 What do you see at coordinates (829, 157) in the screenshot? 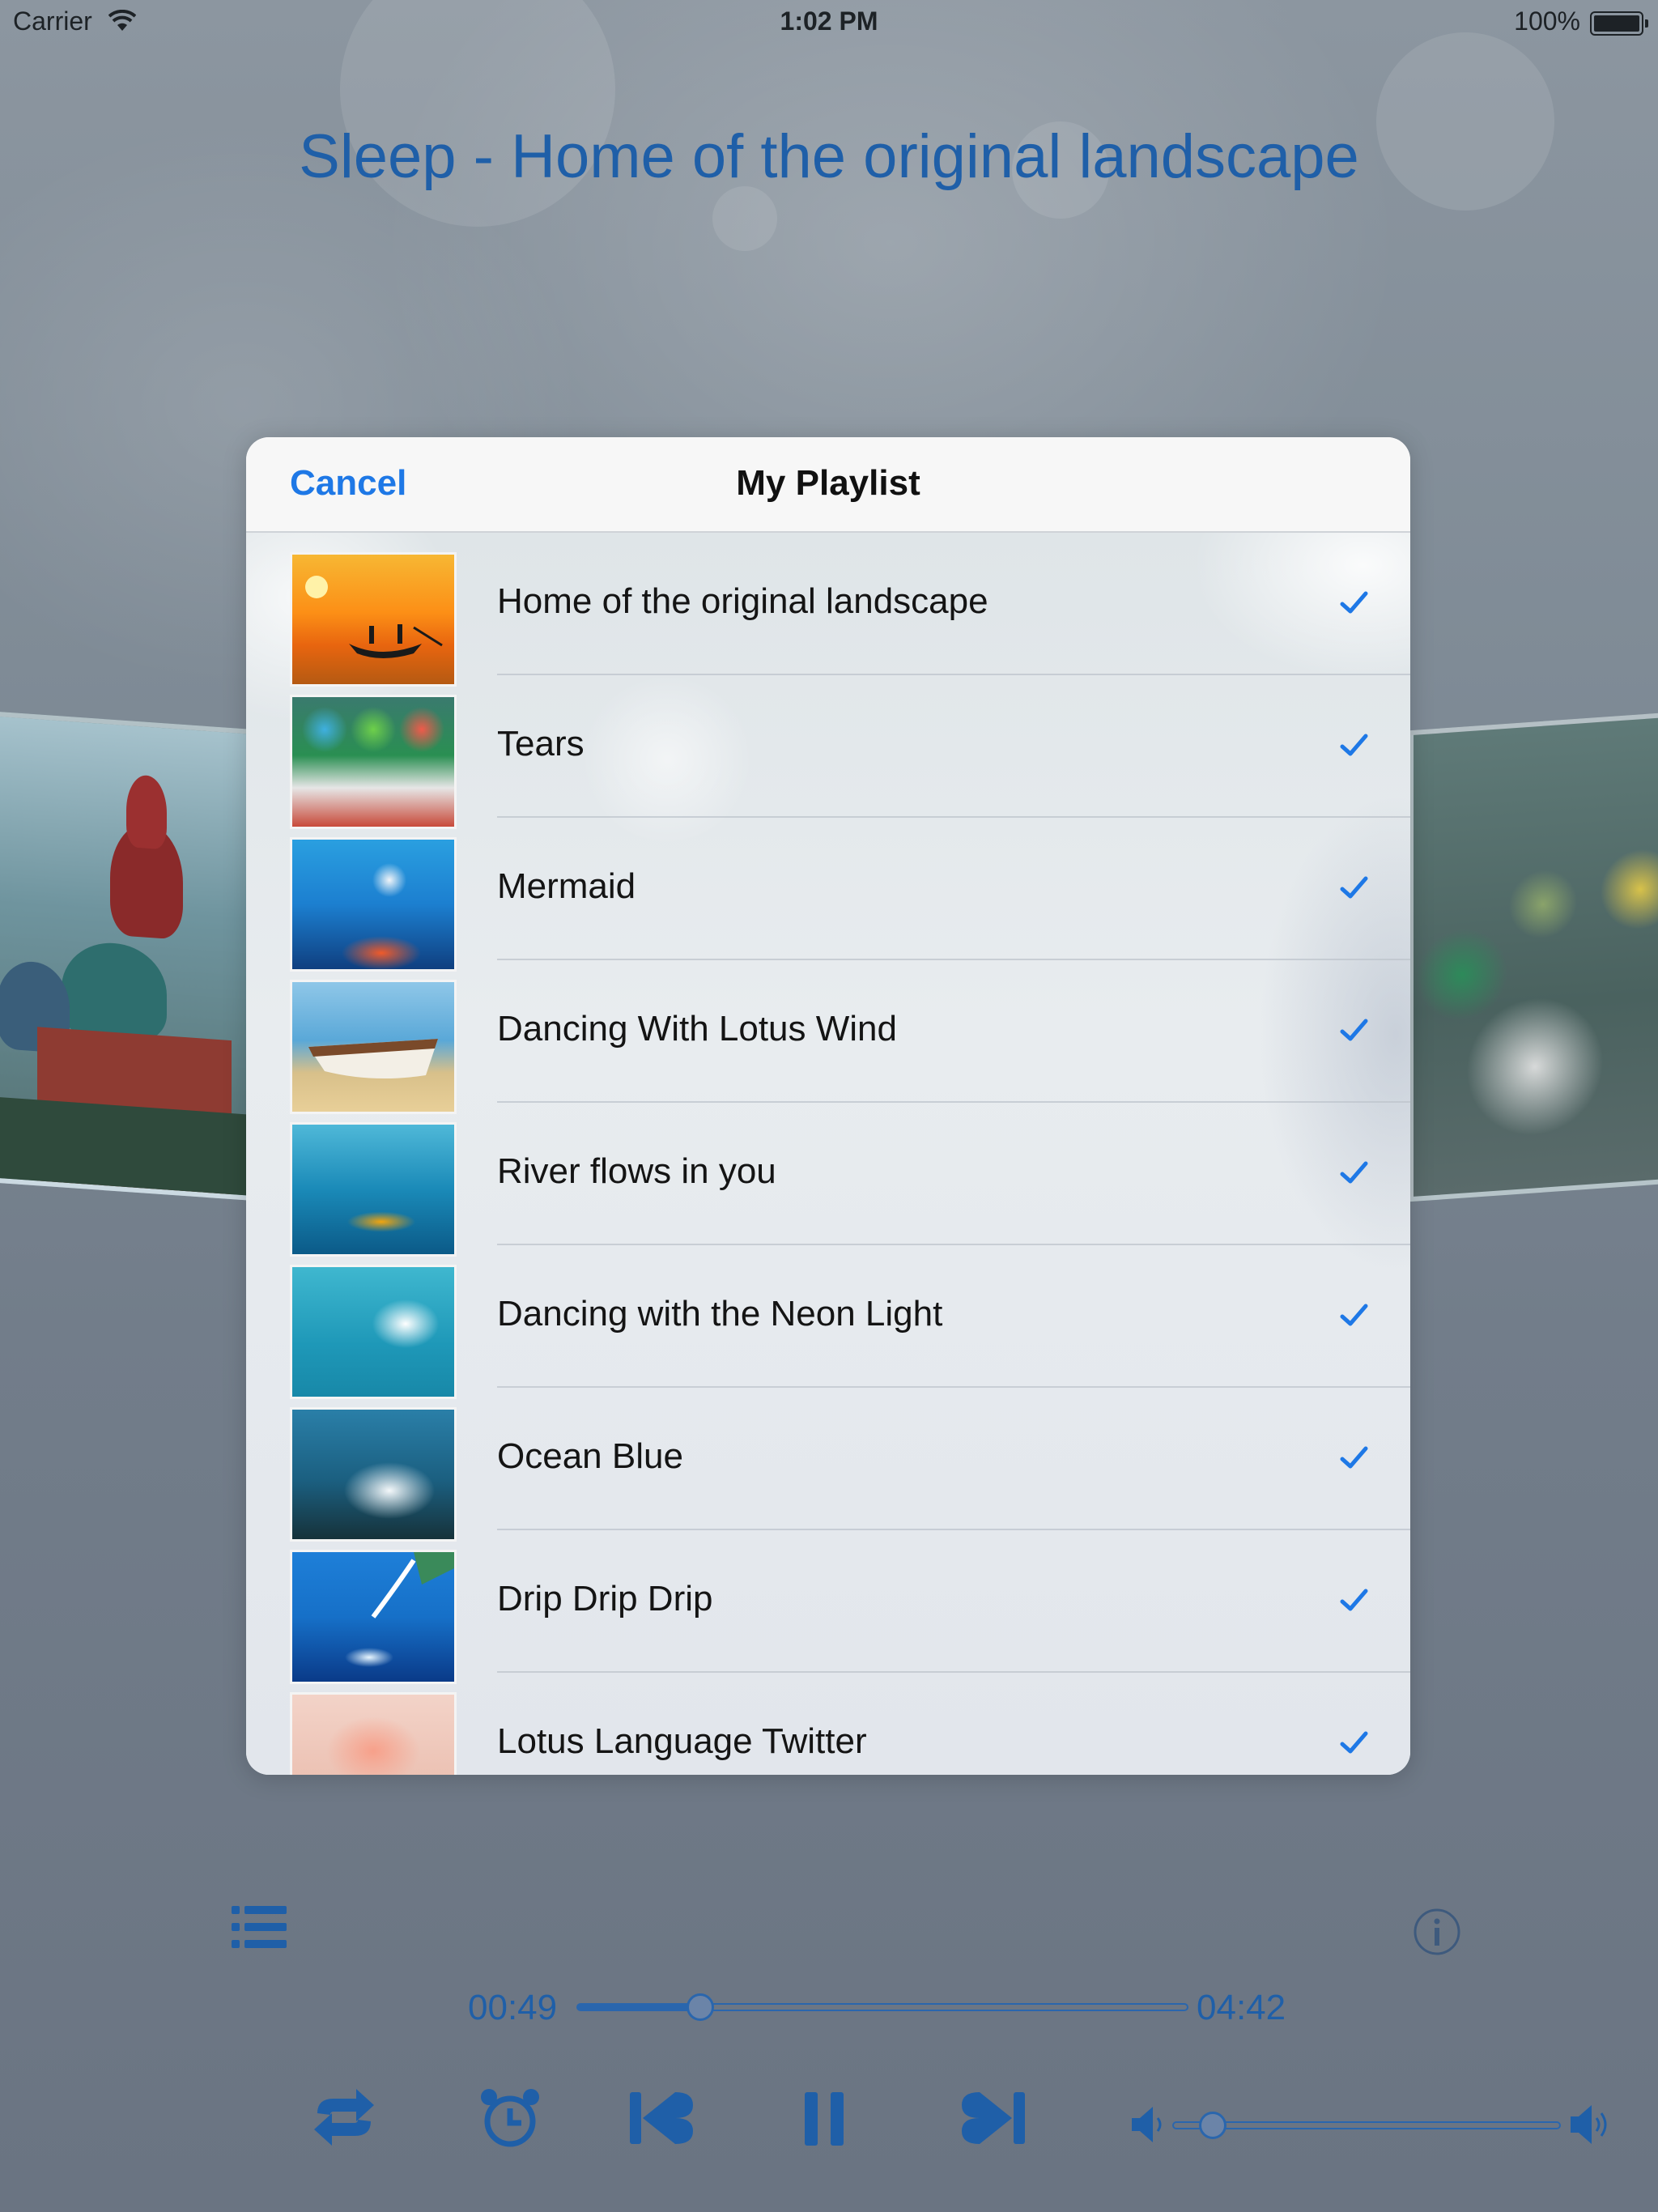
I see `now-playing-title: Sleep - Home of the original landscape` at bounding box center [829, 157].